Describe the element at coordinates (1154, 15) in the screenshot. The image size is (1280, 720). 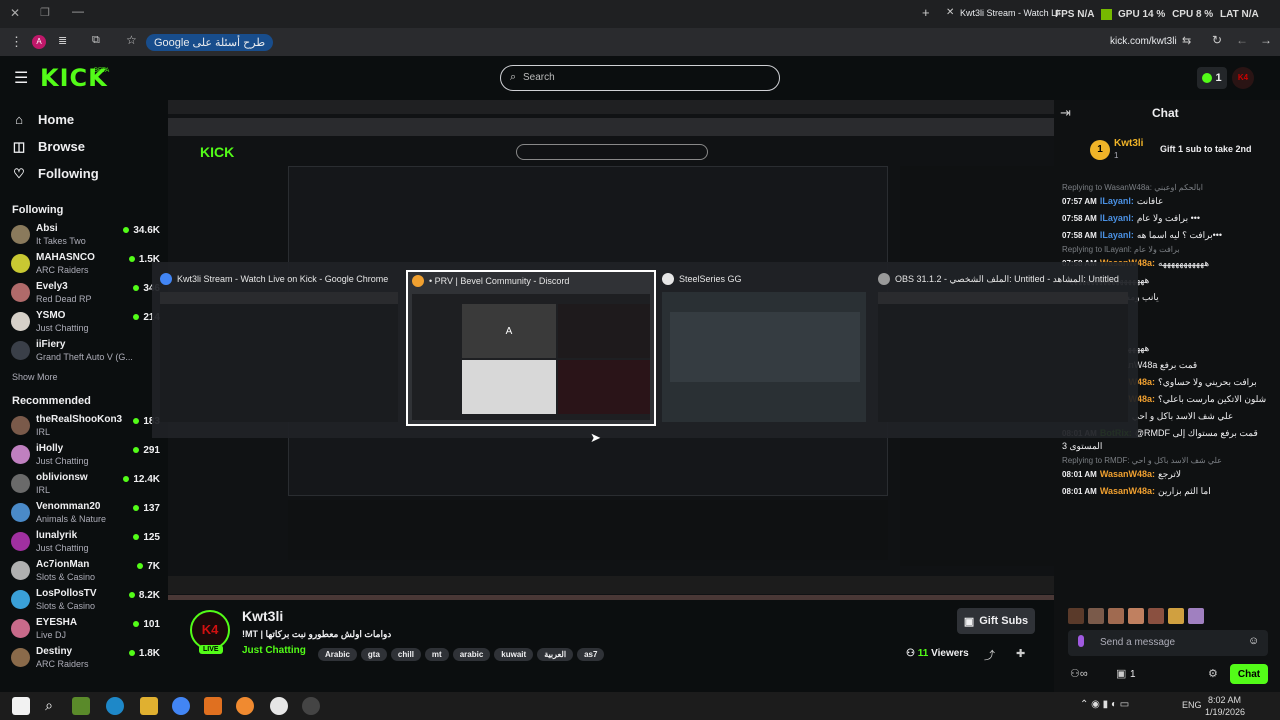
I see `gpu-value: 14 %` at that location.